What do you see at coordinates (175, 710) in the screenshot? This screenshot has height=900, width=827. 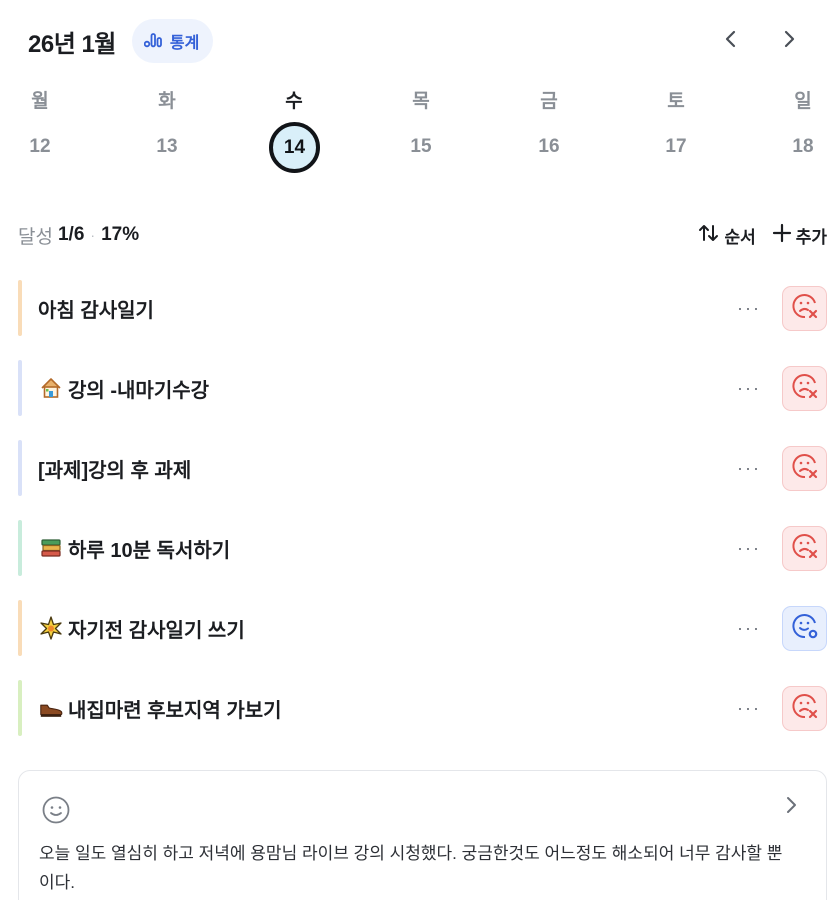 I see `task-title-text: 내집마련 후보지역 가보기` at bounding box center [175, 710].